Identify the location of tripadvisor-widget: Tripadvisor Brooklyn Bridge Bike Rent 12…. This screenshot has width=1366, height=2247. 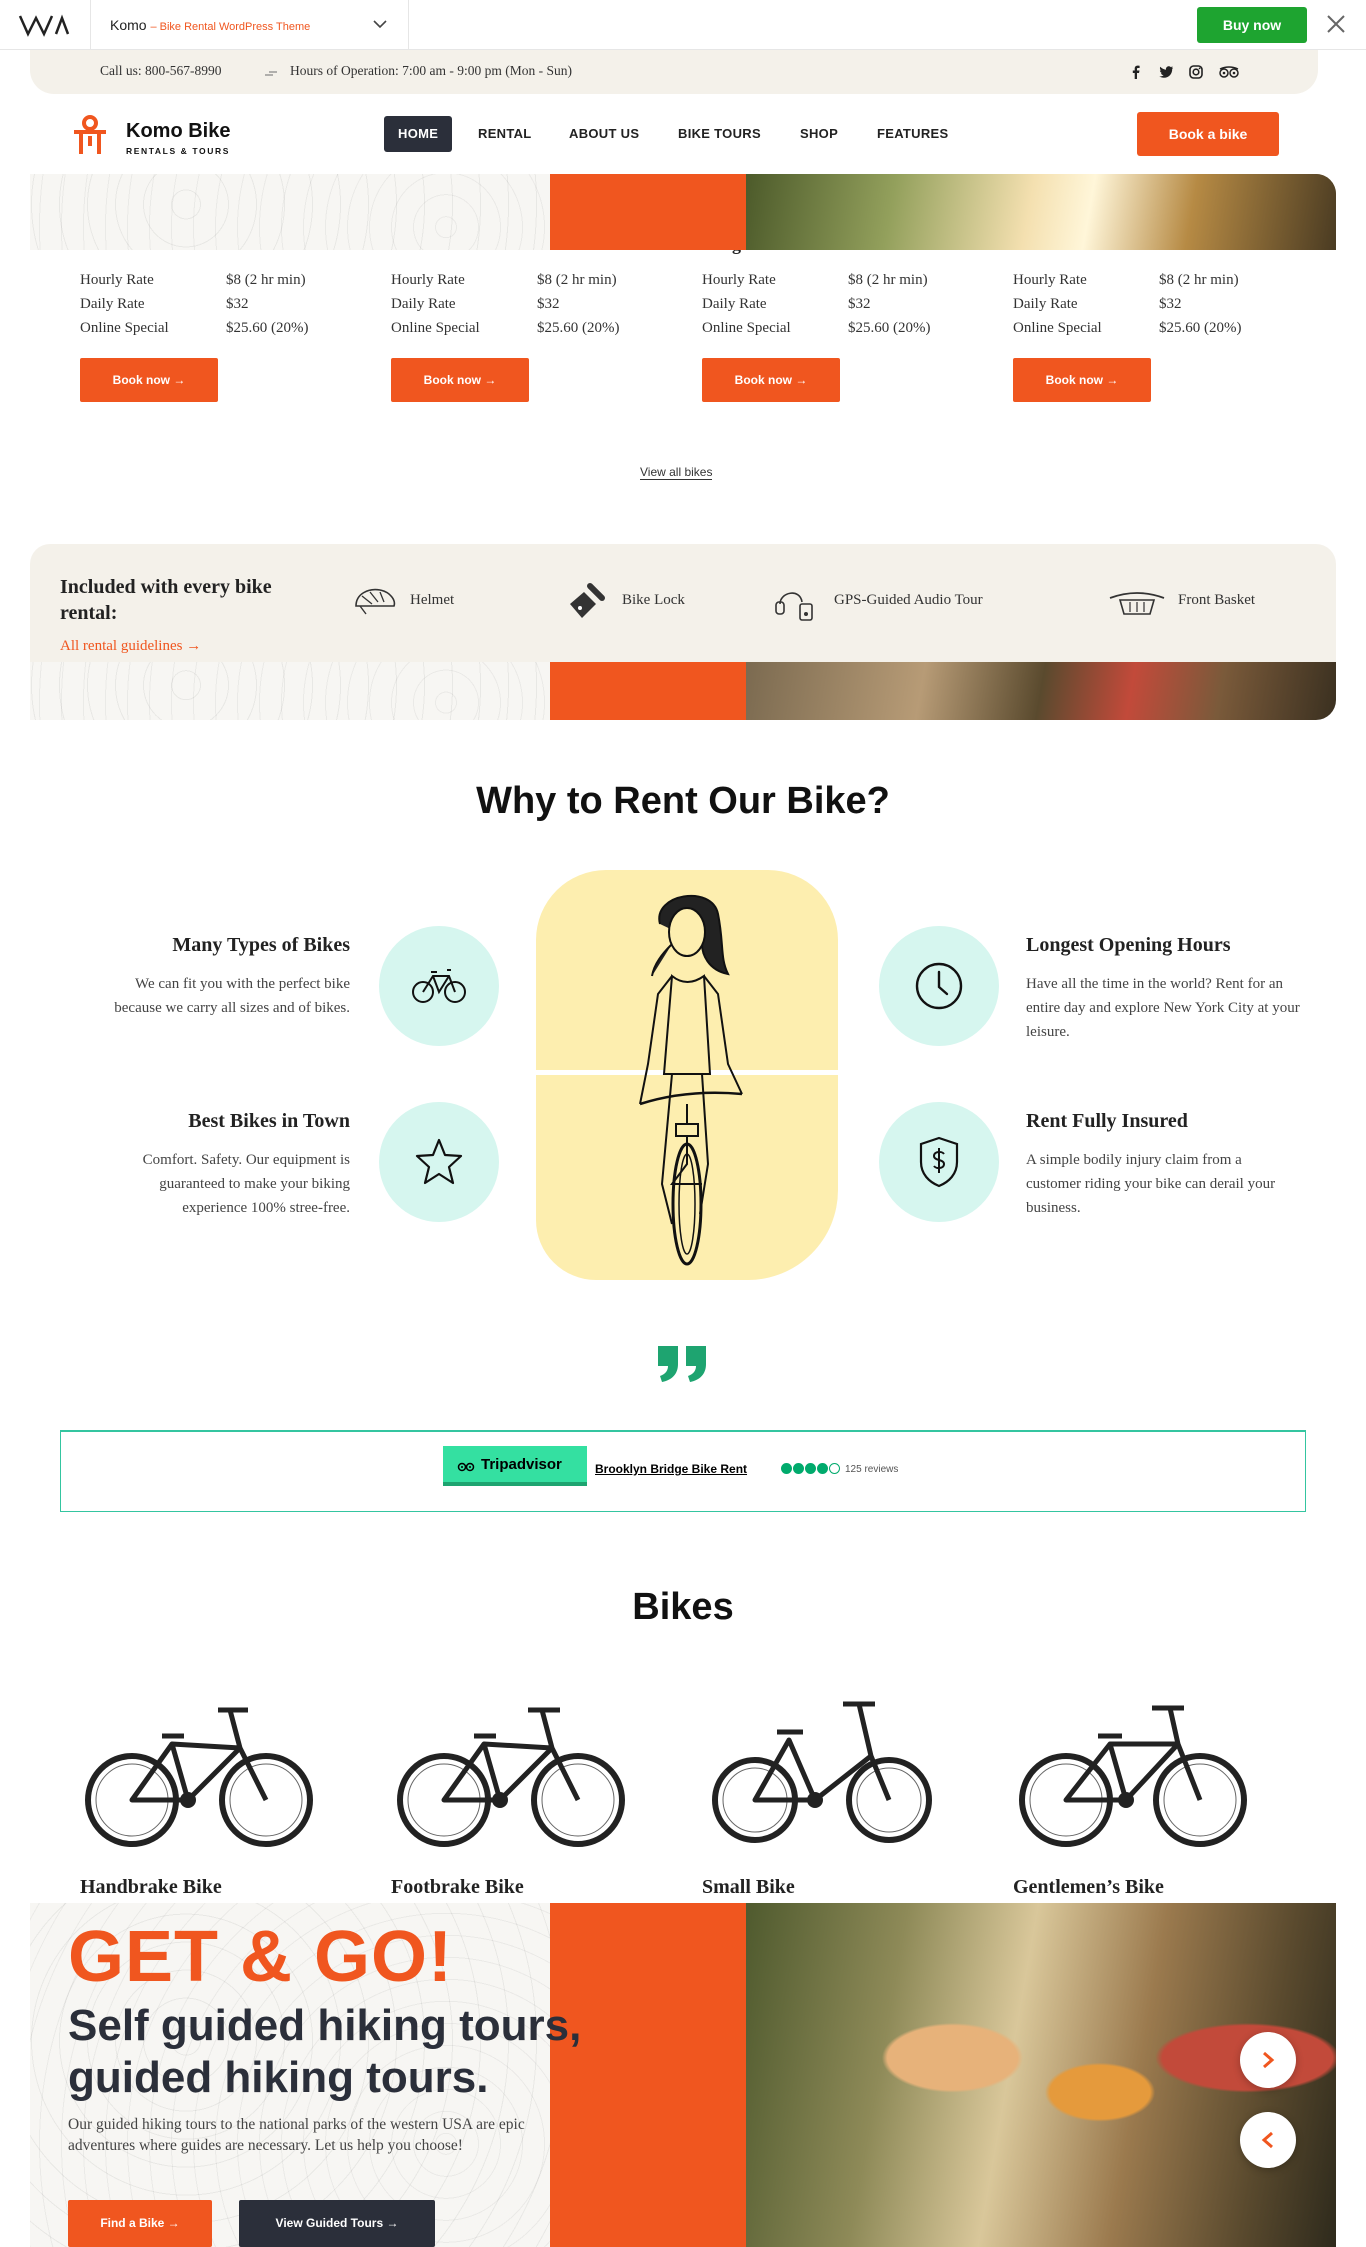
(683, 1471).